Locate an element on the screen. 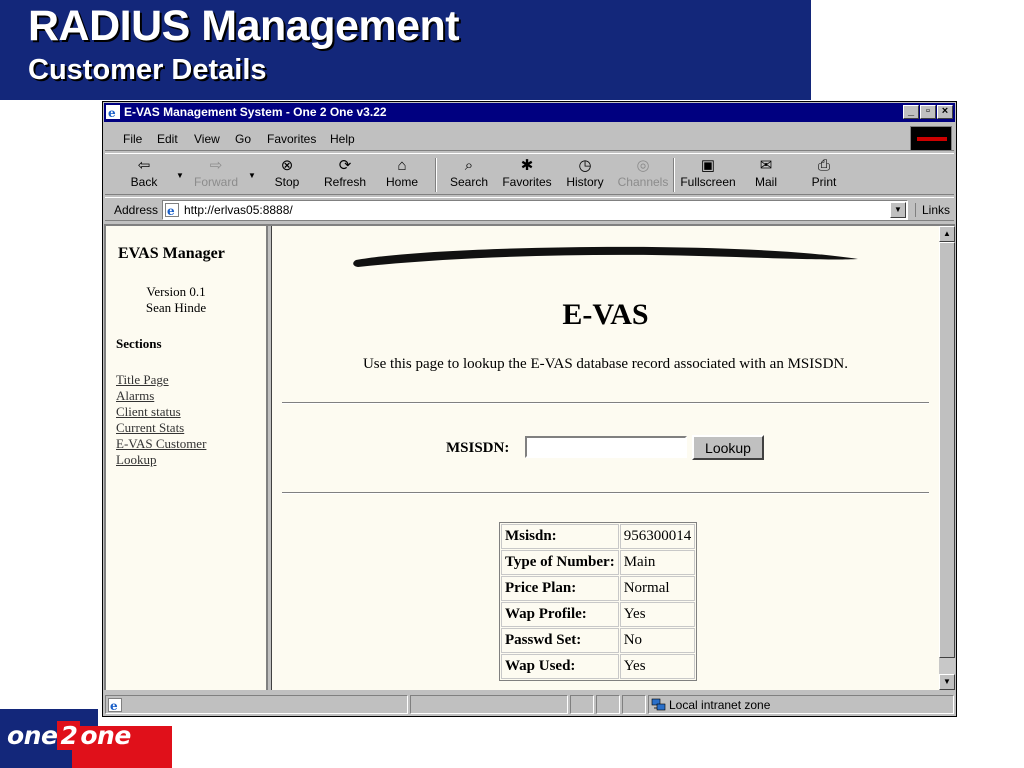 The image size is (1024, 768). table-row: Type of Number: Main is located at coordinates (598, 562).